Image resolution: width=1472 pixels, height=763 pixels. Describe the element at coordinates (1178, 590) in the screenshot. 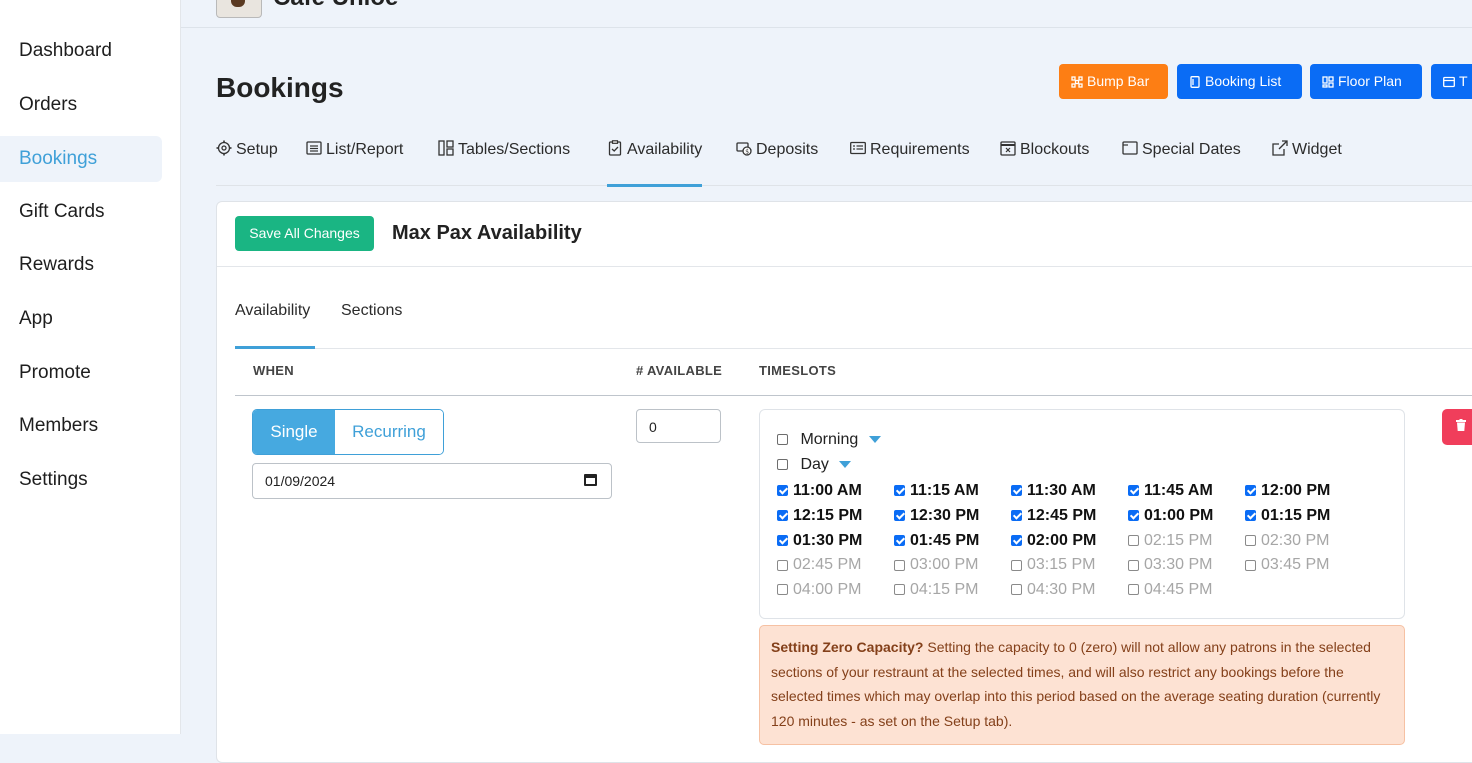

I see `timeslot-label: 04:45 PM` at that location.